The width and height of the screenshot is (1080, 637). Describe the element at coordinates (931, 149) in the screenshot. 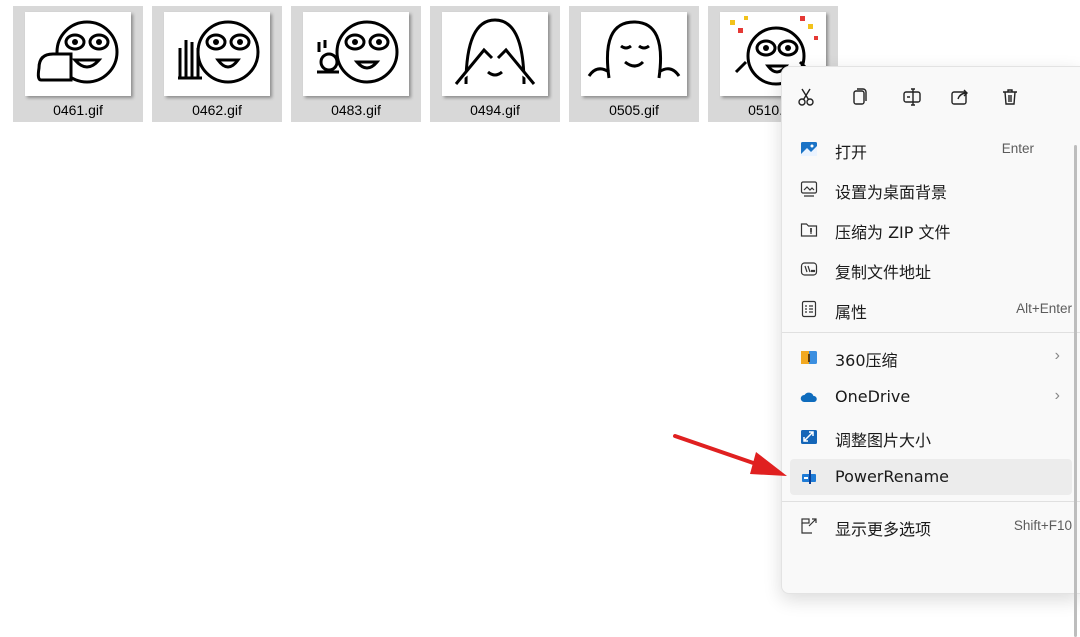

I see `menu-item-open: 打开 Enter` at that location.